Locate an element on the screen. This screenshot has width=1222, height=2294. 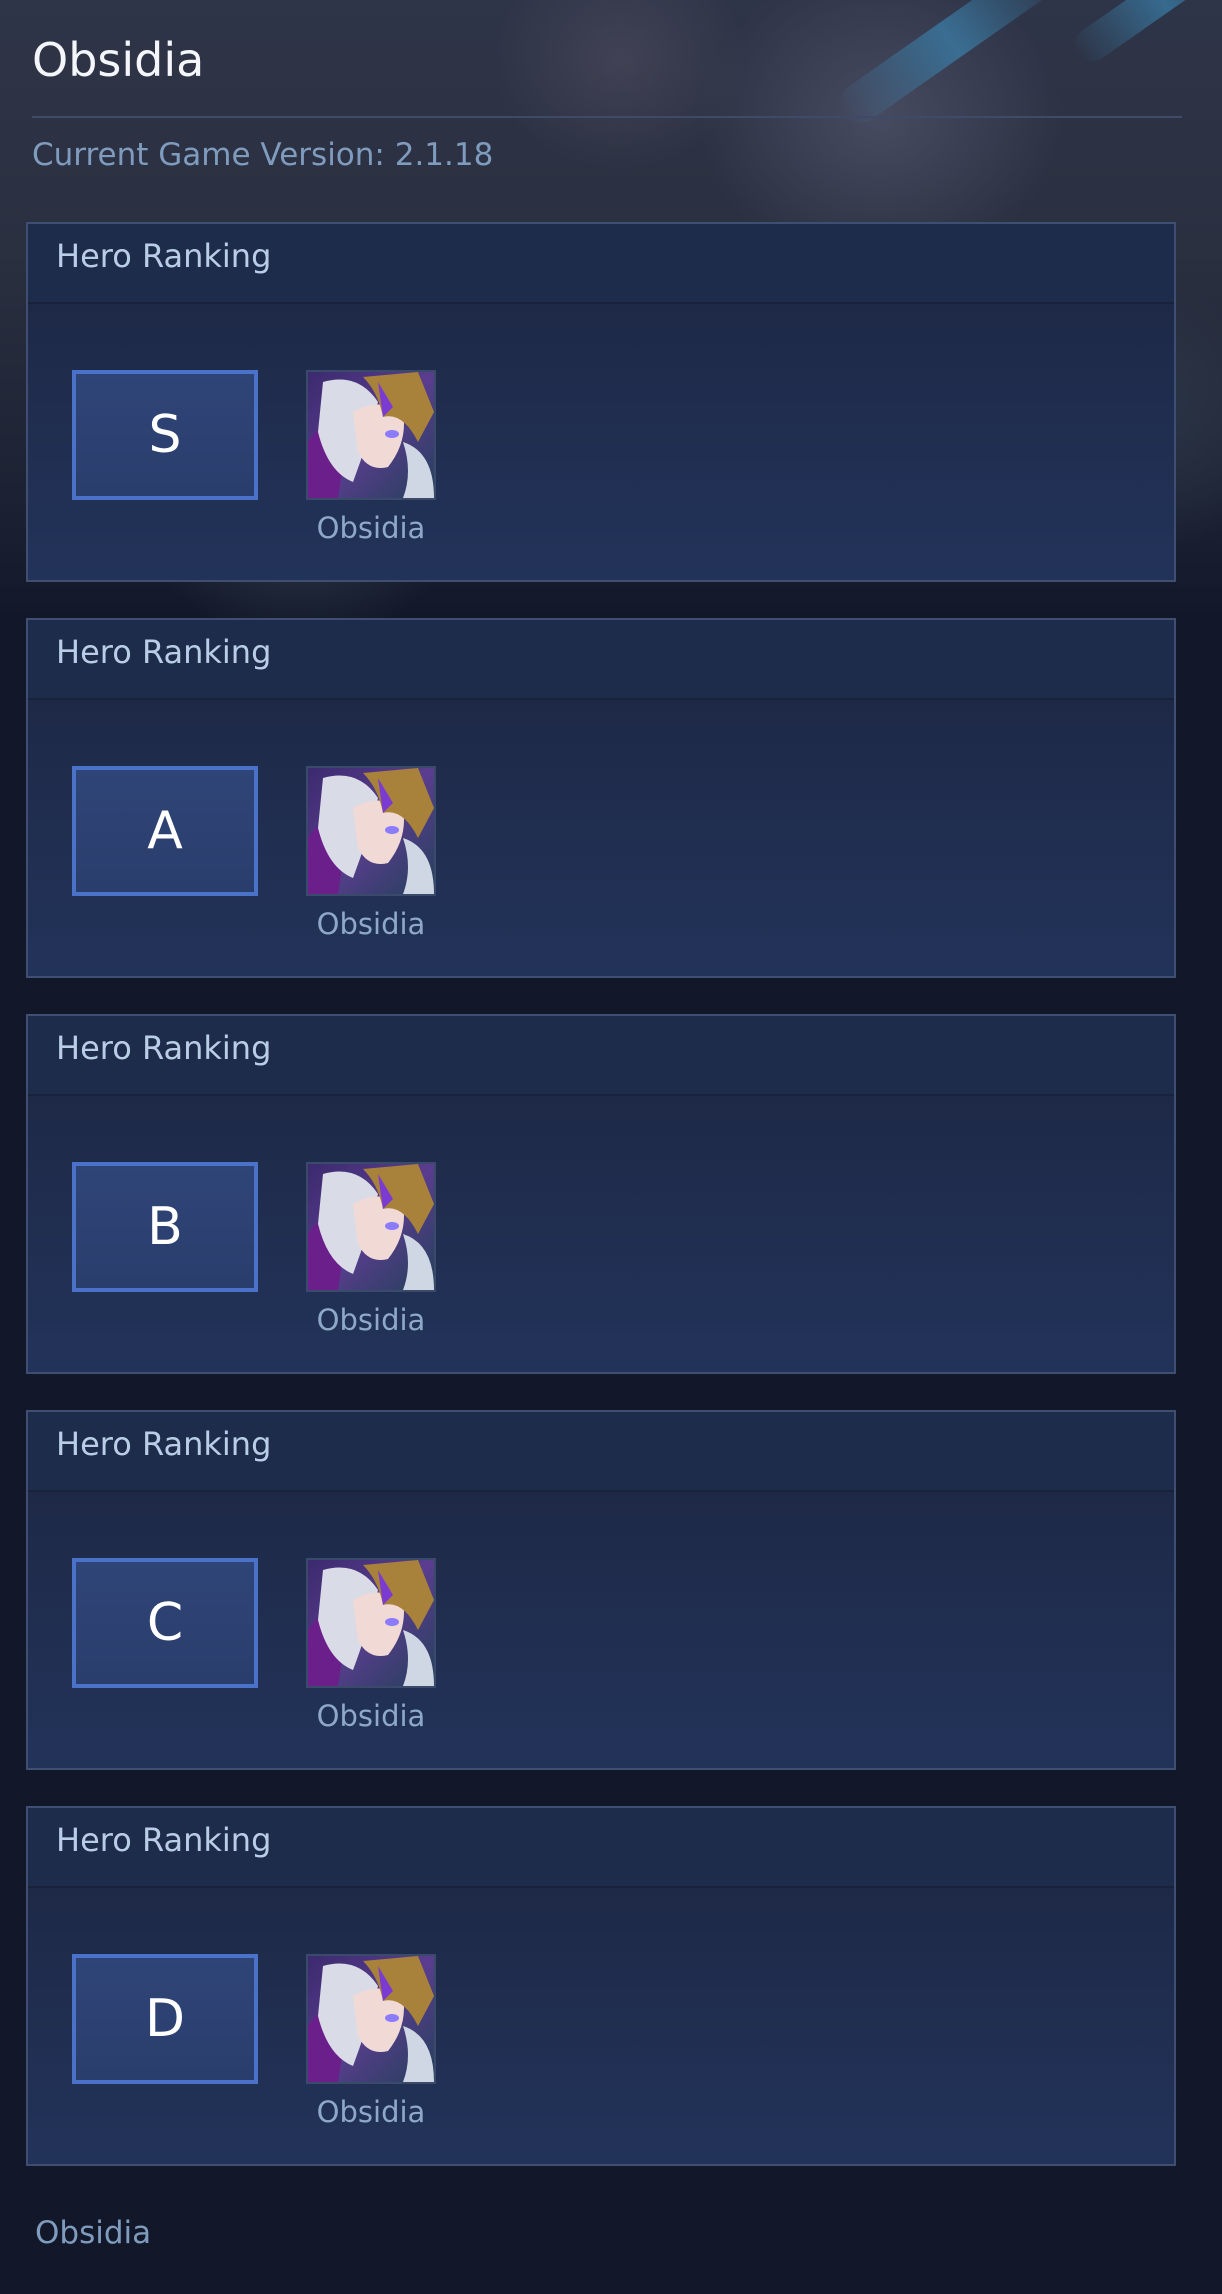
tier-card-s: Hero Ranking S Obsidia is located at coordinates (601, 402).